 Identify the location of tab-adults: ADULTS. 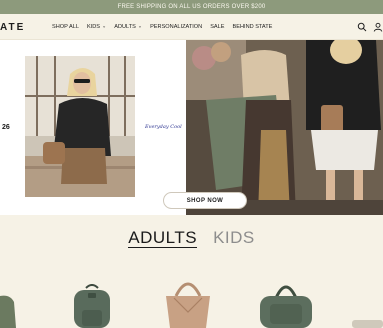
(163, 238).